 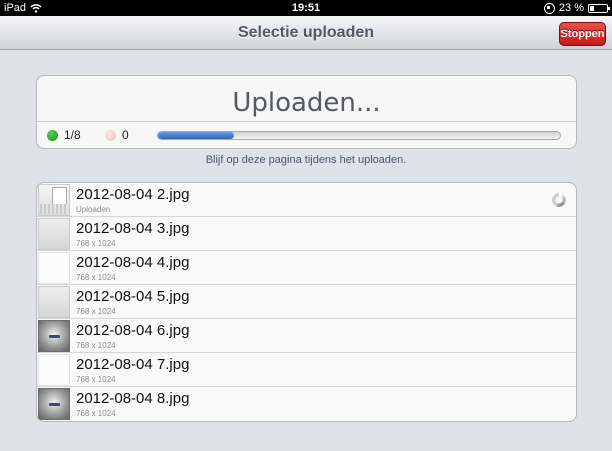 What do you see at coordinates (571, 8) in the screenshot?
I see `battery-percent: 23 %` at bounding box center [571, 8].